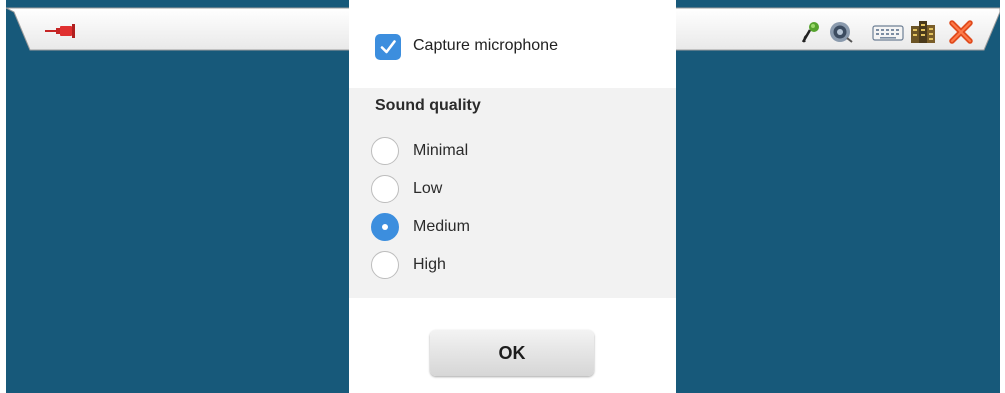 The width and height of the screenshot is (1005, 393). What do you see at coordinates (385, 227) in the screenshot?
I see `radio-button-selected` at bounding box center [385, 227].